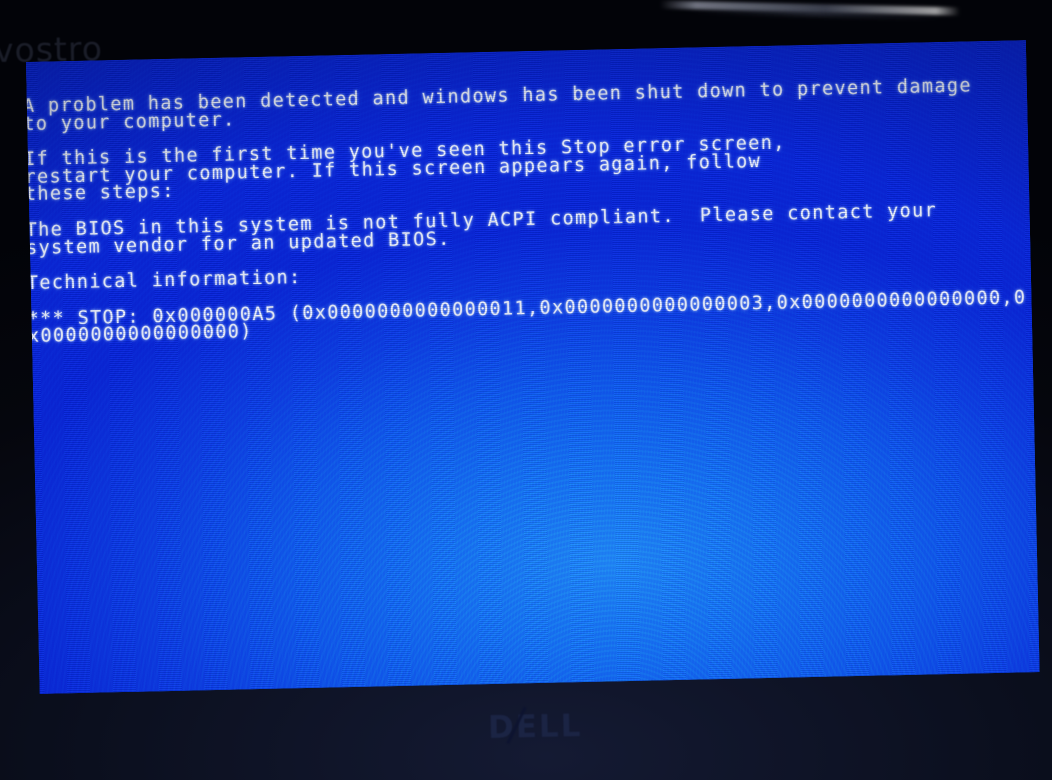  What do you see at coordinates (164, 281) in the screenshot?
I see `bsod-line: Technical information:` at bounding box center [164, 281].